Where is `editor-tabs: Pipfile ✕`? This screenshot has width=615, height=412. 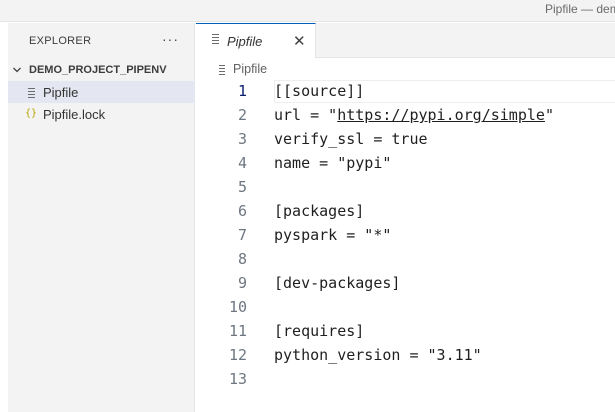 editor-tabs: Pipfile ✕ is located at coordinates (405, 40).